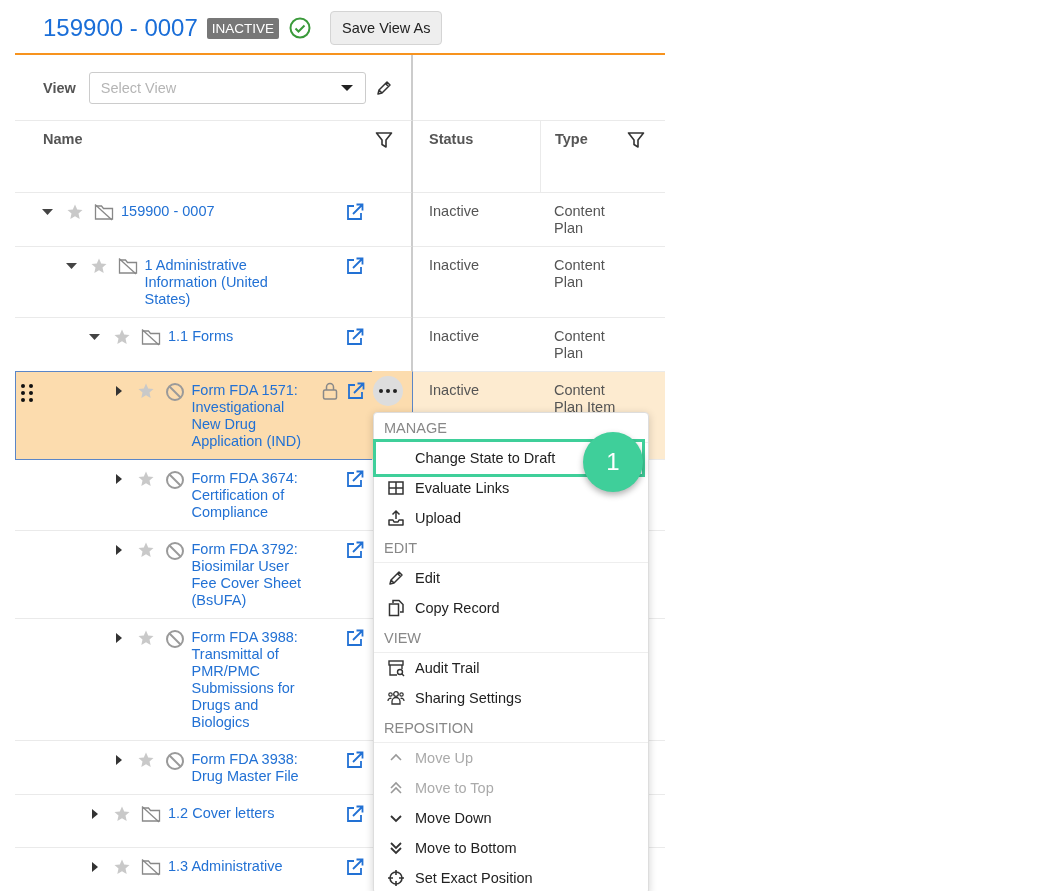  I want to click on crosshair-icon, so click(396, 878).